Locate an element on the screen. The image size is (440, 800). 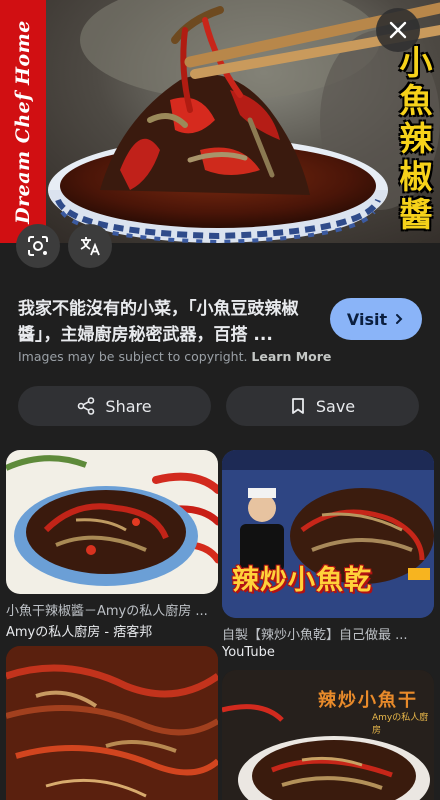
visit-button: Visit is located at coordinates (376, 319).